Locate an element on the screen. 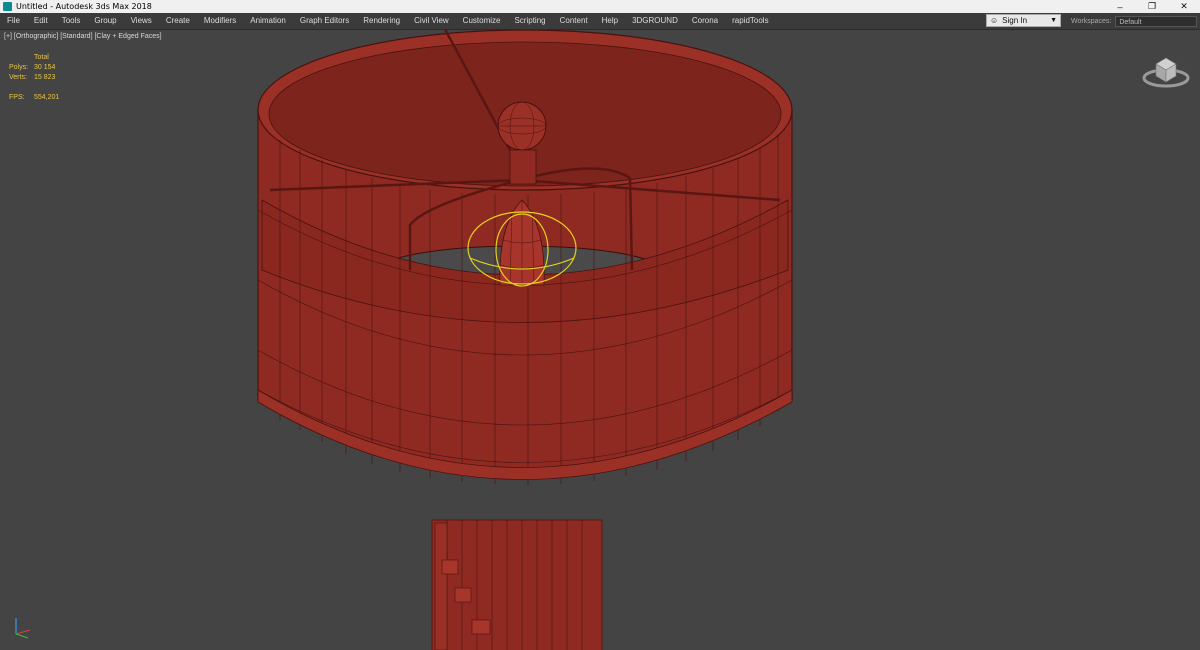  menu-rendering: Rendering is located at coordinates (381, 21).